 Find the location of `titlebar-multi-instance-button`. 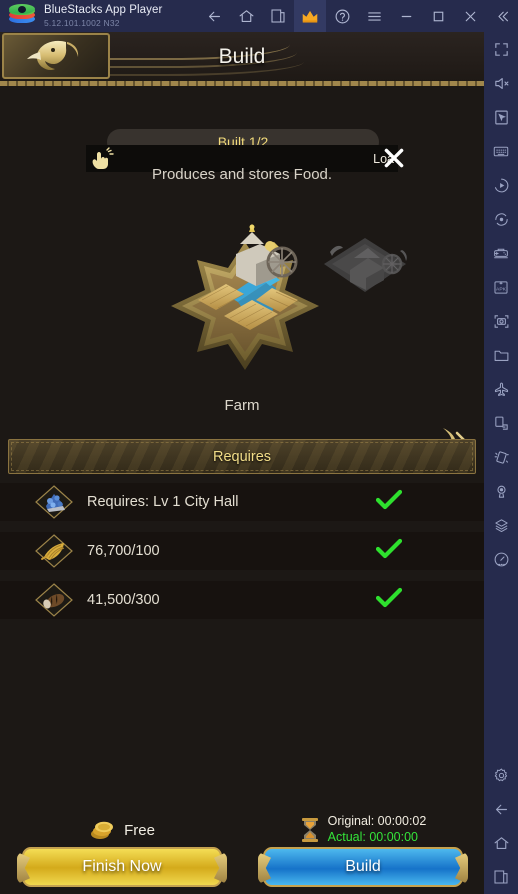

titlebar-multi-instance-button is located at coordinates (278, 16).